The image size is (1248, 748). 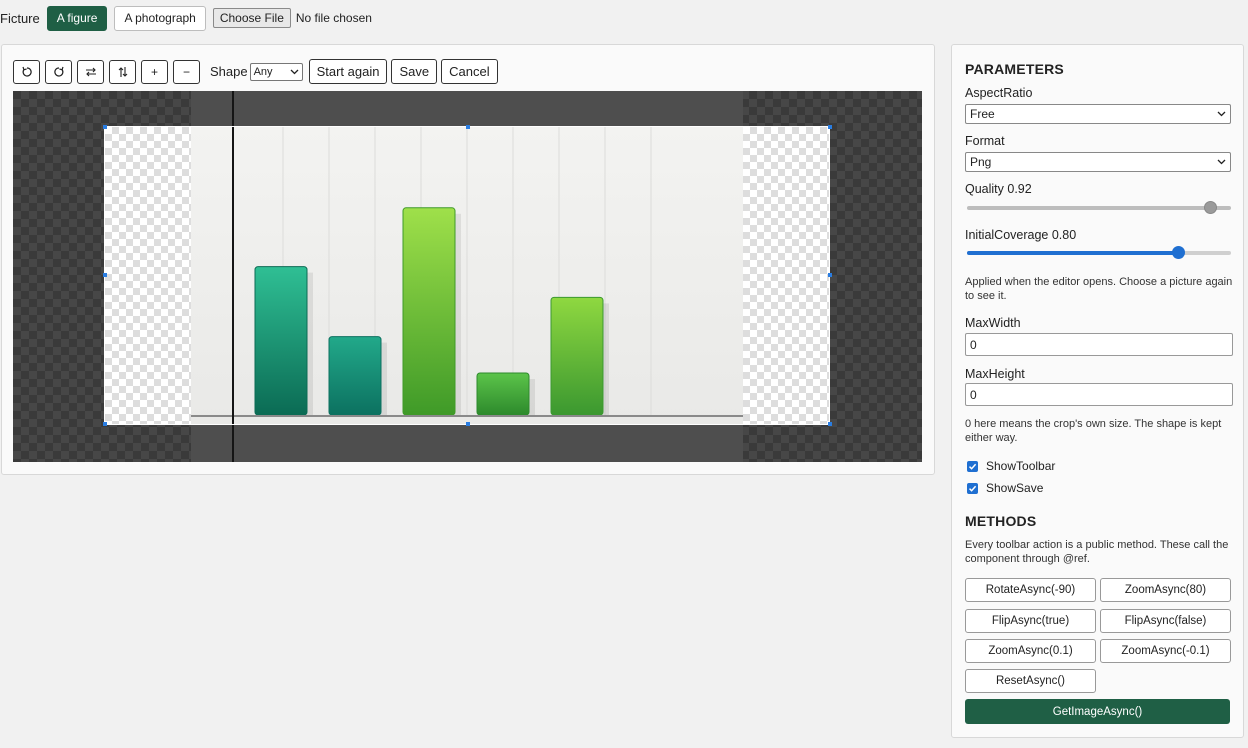 I want to click on max-height-input: 0, so click(x=1099, y=394).